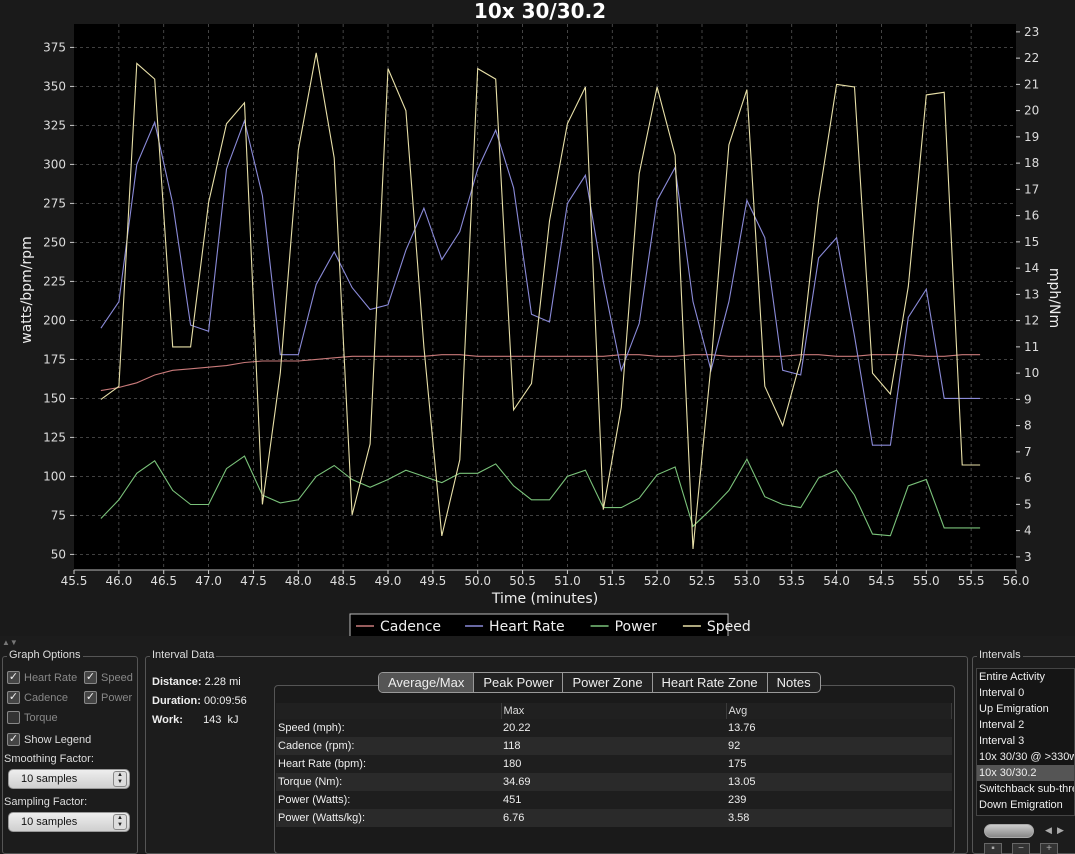  What do you see at coordinates (1048, 830) in the screenshot?
I see `scroll-left-icon: ◀` at bounding box center [1048, 830].